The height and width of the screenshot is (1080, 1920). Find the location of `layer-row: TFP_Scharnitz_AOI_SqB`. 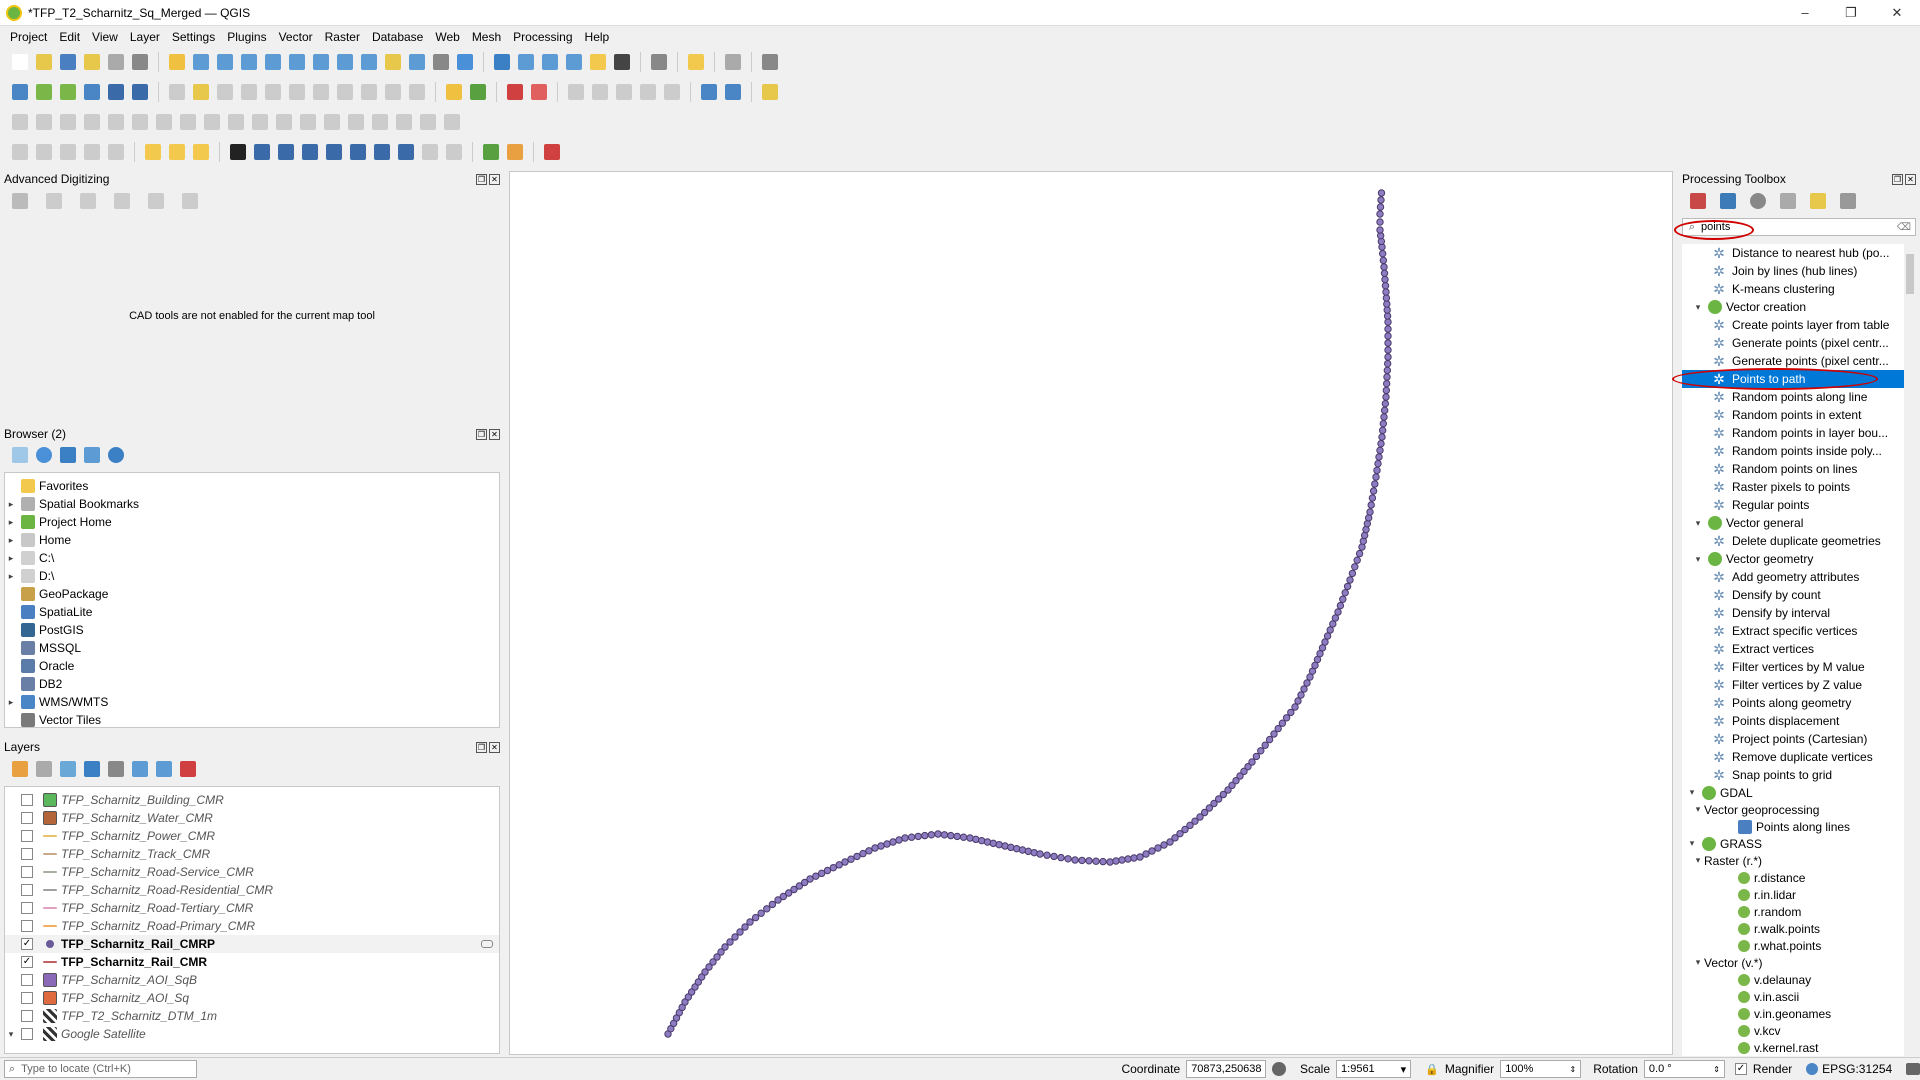

layer-row: TFP_Scharnitz_AOI_SqB is located at coordinates (252, 980).